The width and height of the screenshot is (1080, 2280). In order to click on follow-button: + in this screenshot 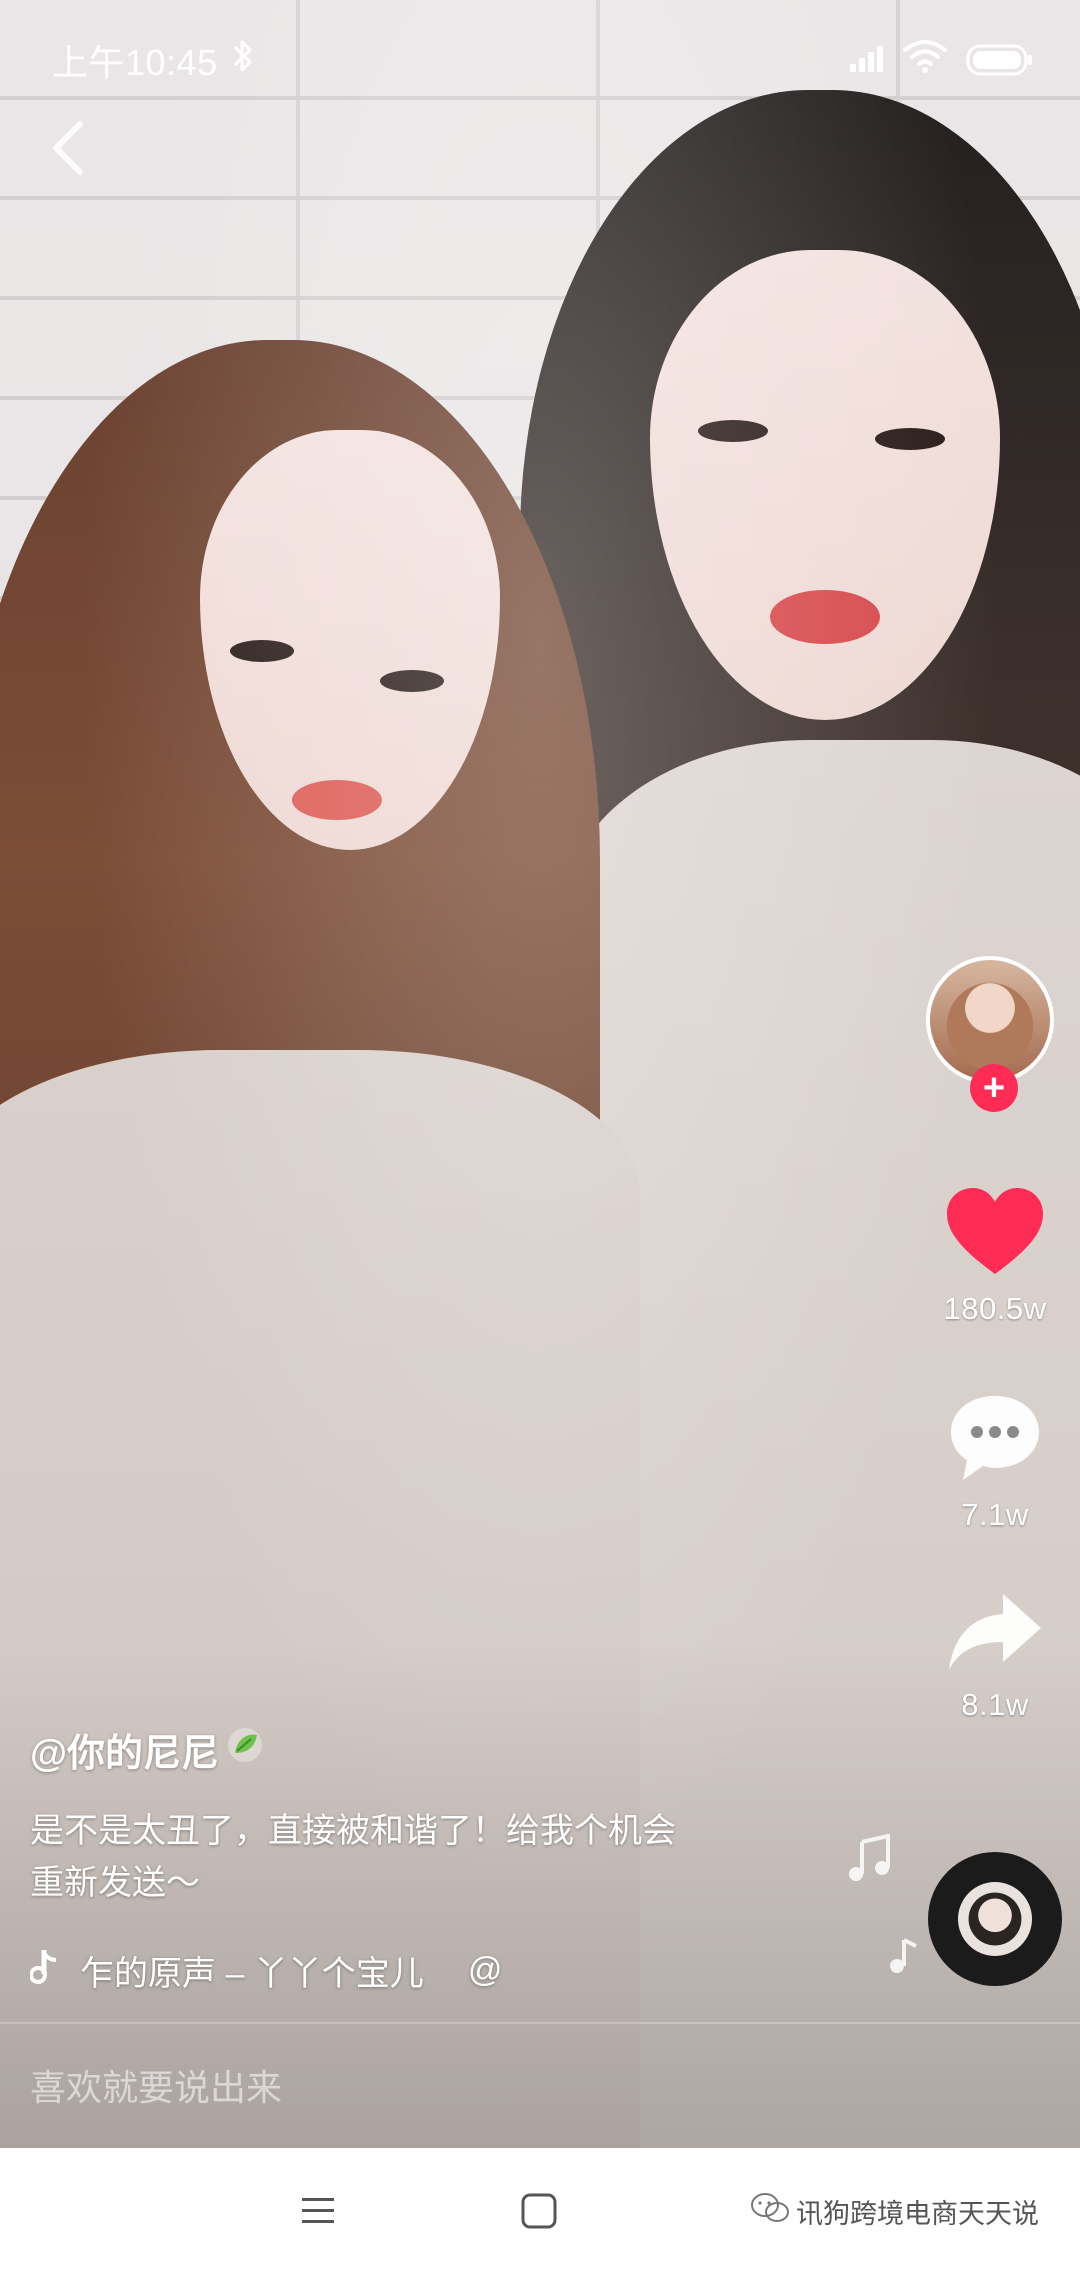, I will do `click(994, 1088)`.